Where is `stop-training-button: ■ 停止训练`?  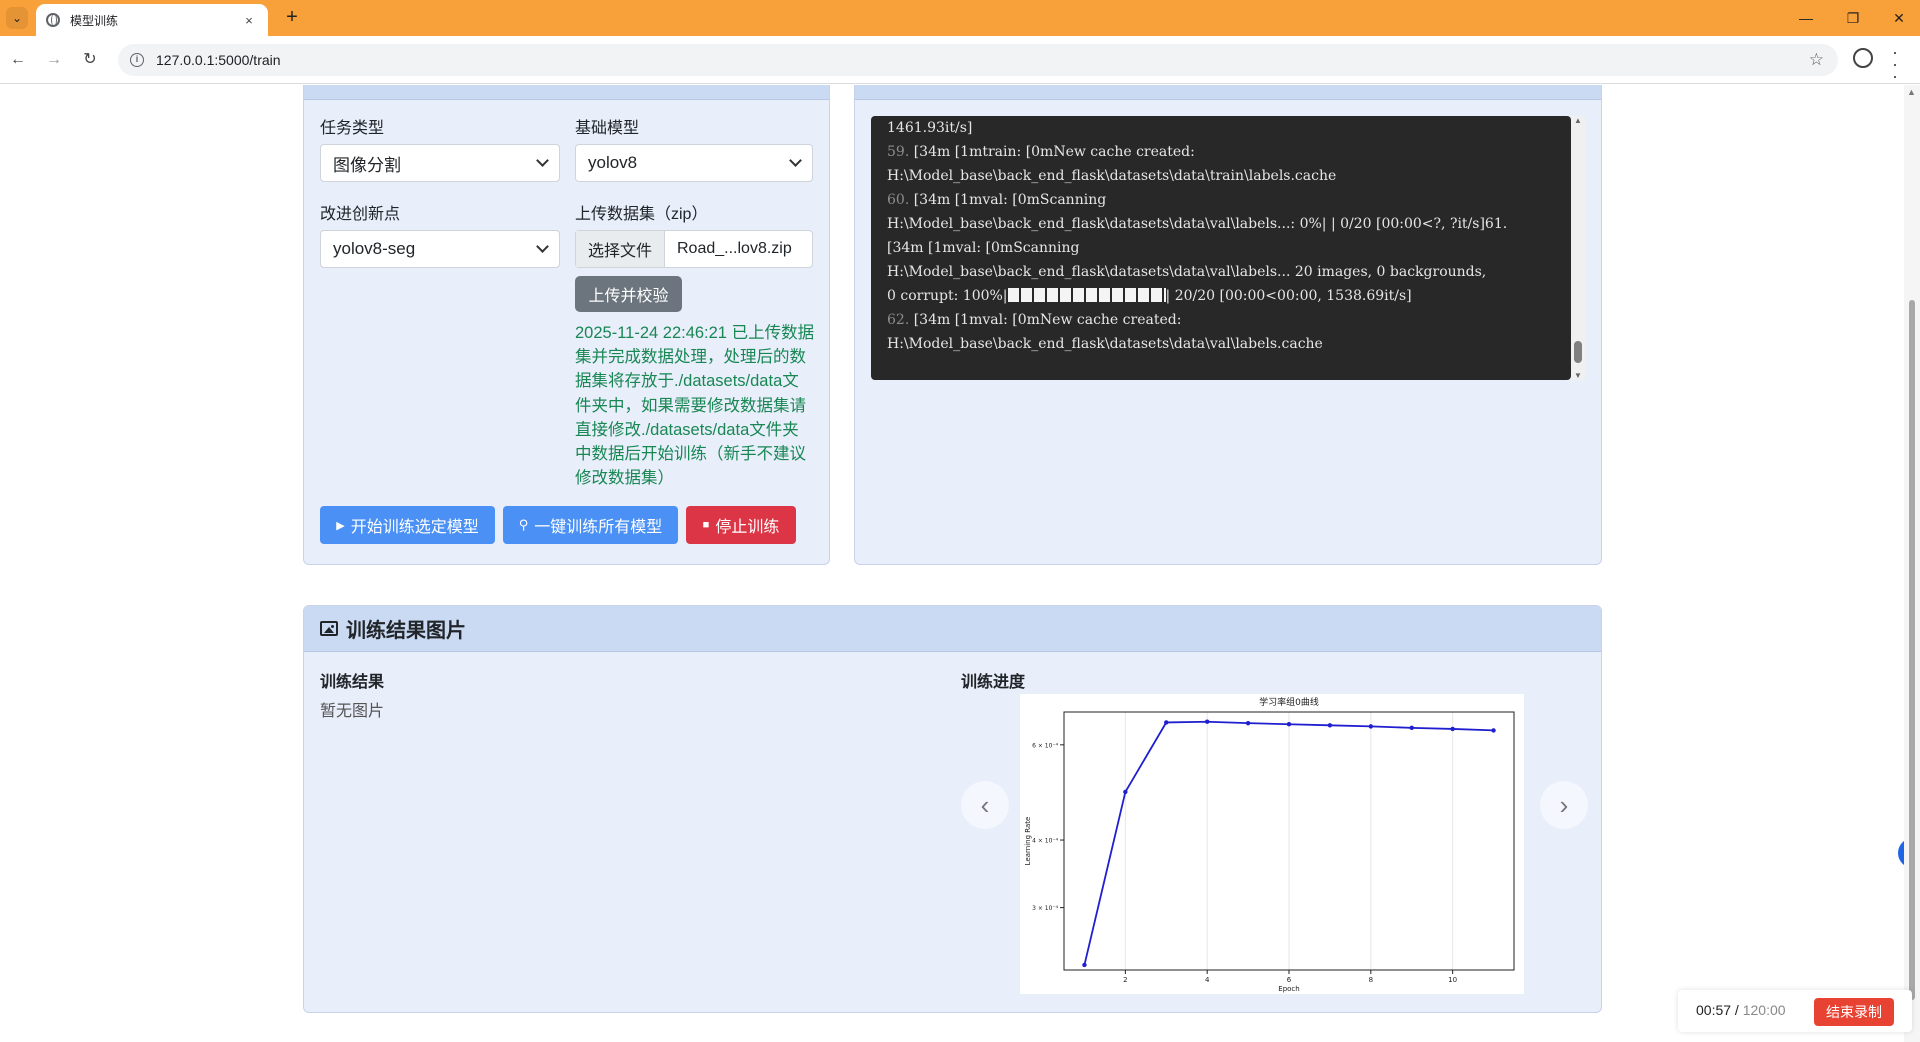
stop-training-button: ■ 停止训练 is located at coordinates (741, 525).